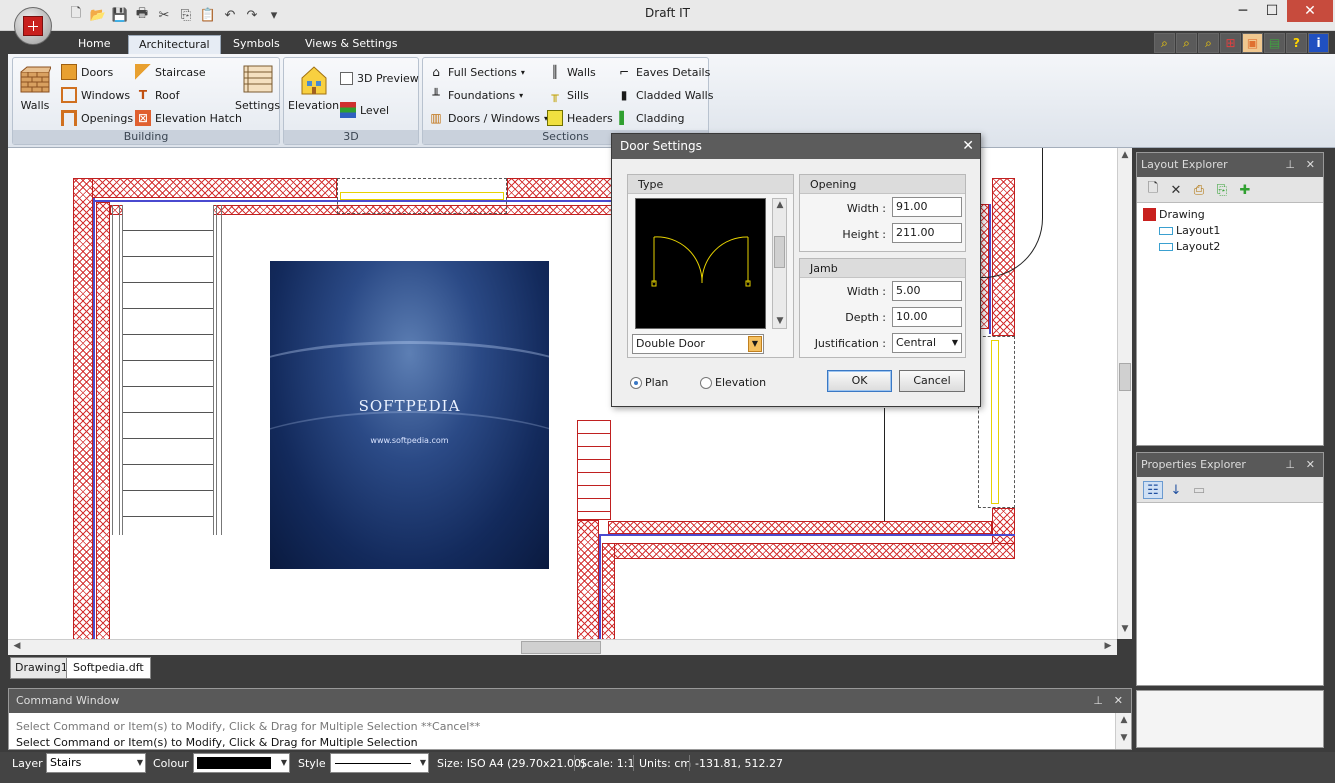  Describe the element at coordinates (1208, 43) in the screenshot. I see `zoom-window-icon: ⌕` at that location.